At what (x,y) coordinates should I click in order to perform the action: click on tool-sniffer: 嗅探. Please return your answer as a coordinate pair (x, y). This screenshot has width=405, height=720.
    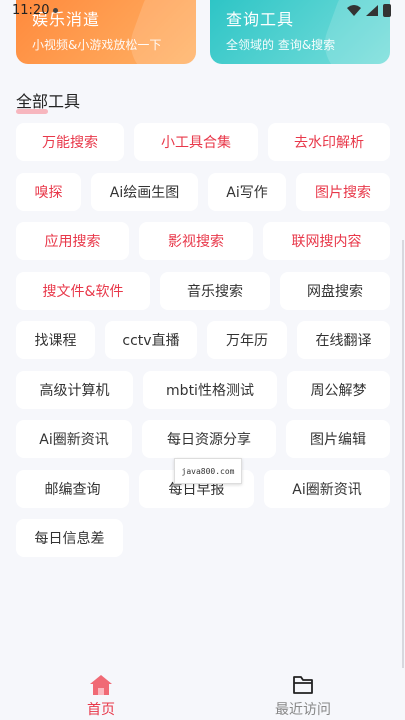
    Looking at the image, I should click on (48, 192).